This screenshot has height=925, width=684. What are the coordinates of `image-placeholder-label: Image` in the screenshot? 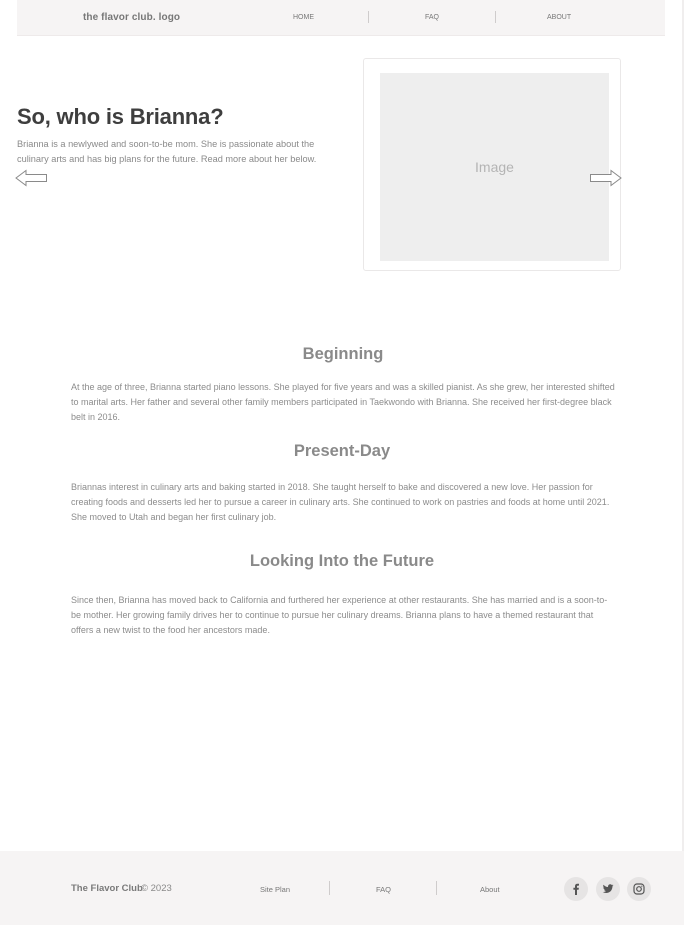 It's located at (494, 167).